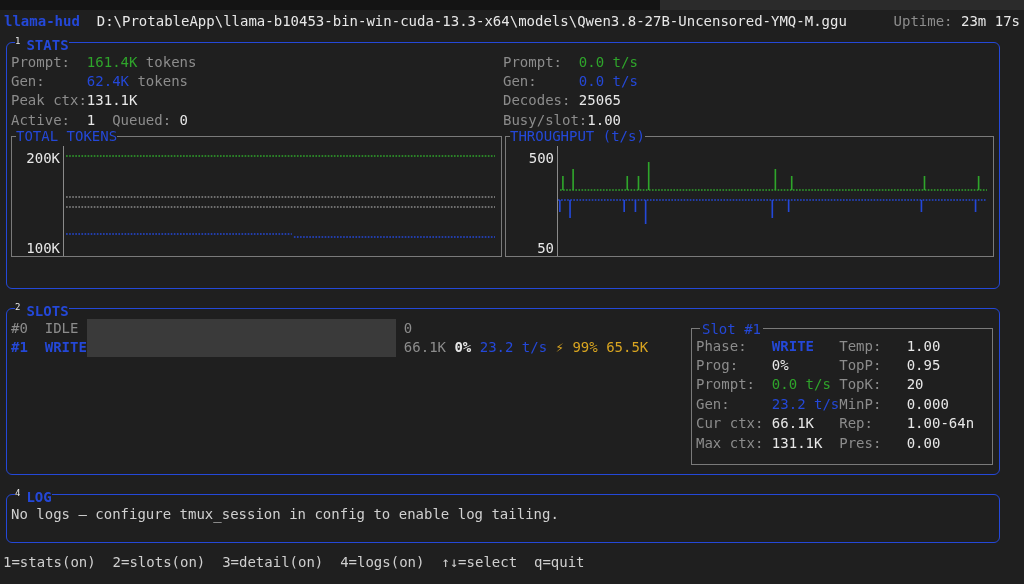  Describe the element at coordinates (471, 22) in the screenshot. I see `model-path: D:\ProtableApp\llama-b10453-bin-win-cuda-13.3-x64\models\Qwen3.8-27B-Uncensored-YMQ-M.ggu` at that location.